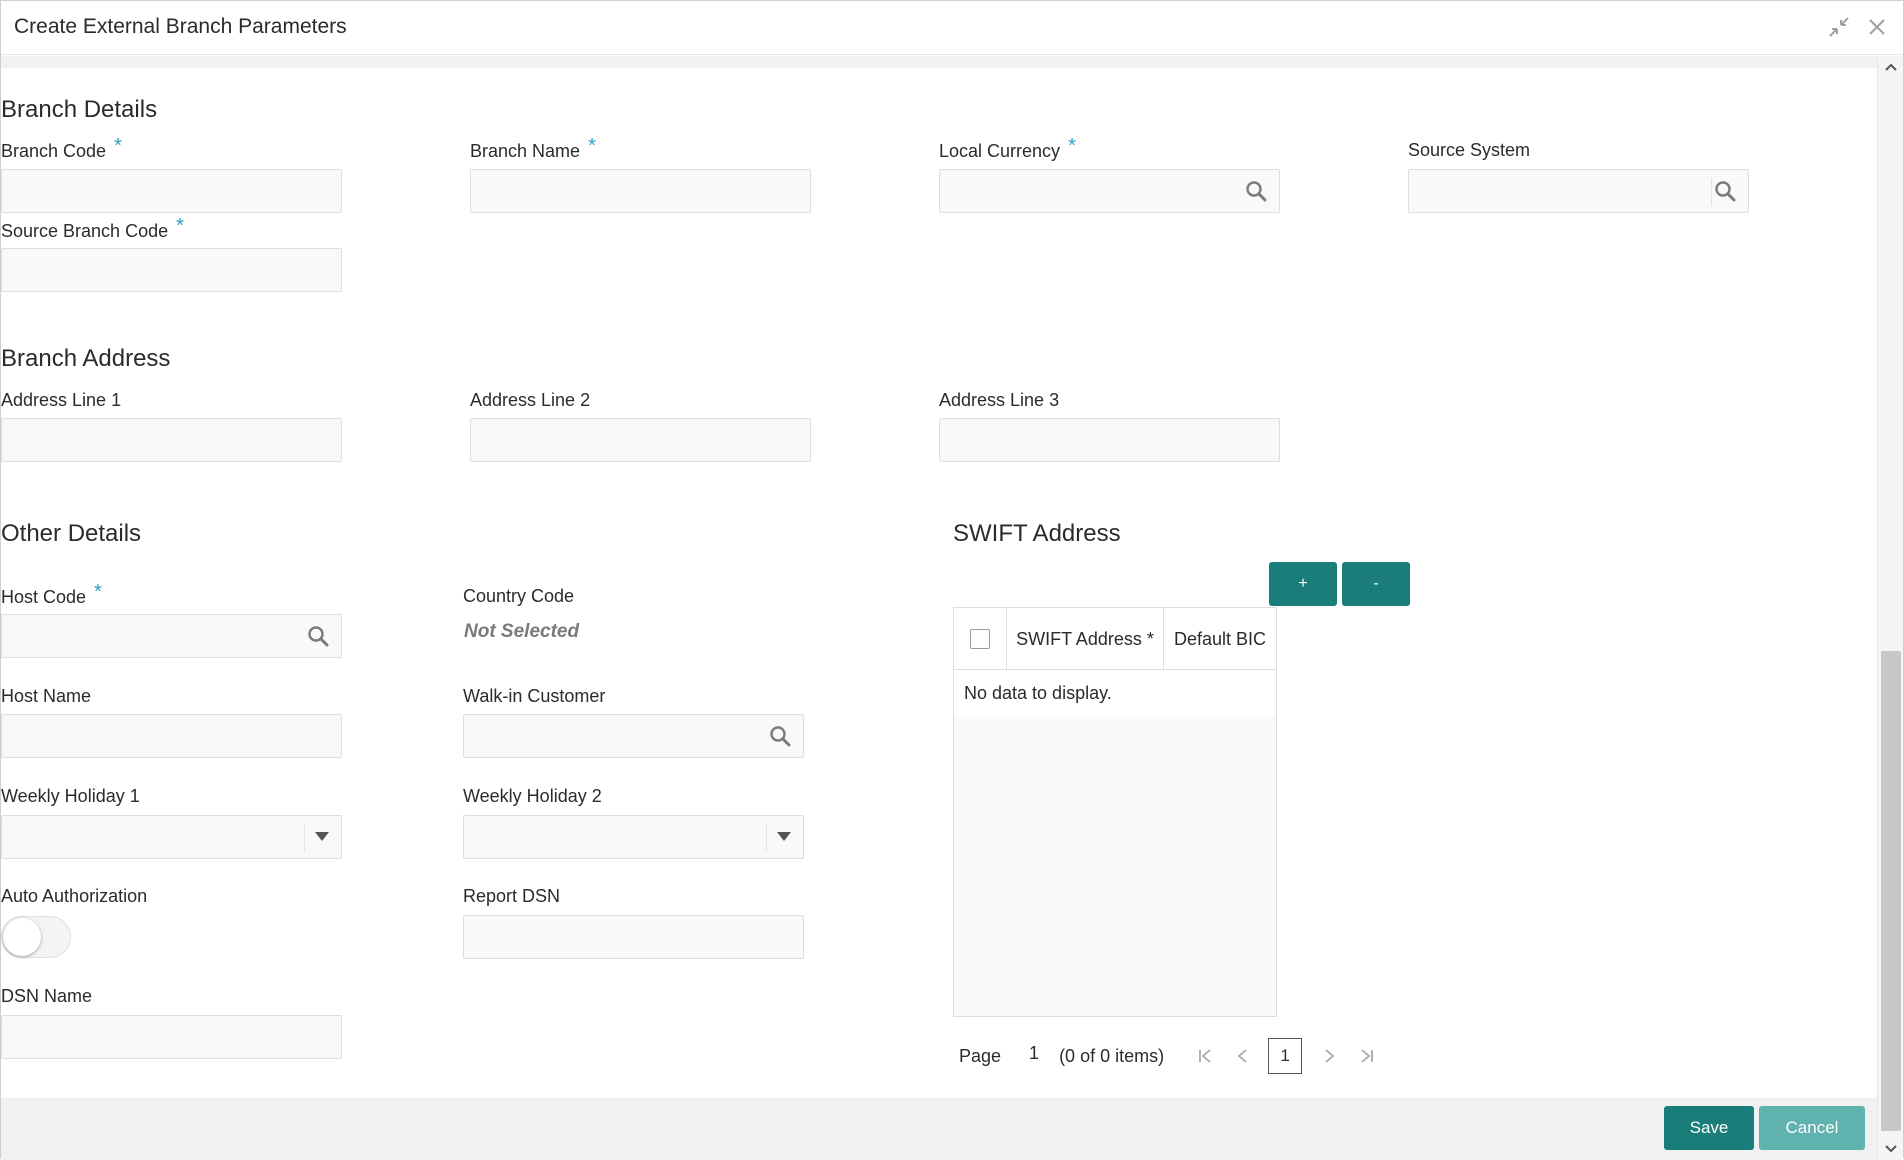 Image resolution: width=1904 pixels, height=1160 pixels. Describe the element at coordinates (633, 937) in the screenshot. I see `report-dsn-input` at that location.